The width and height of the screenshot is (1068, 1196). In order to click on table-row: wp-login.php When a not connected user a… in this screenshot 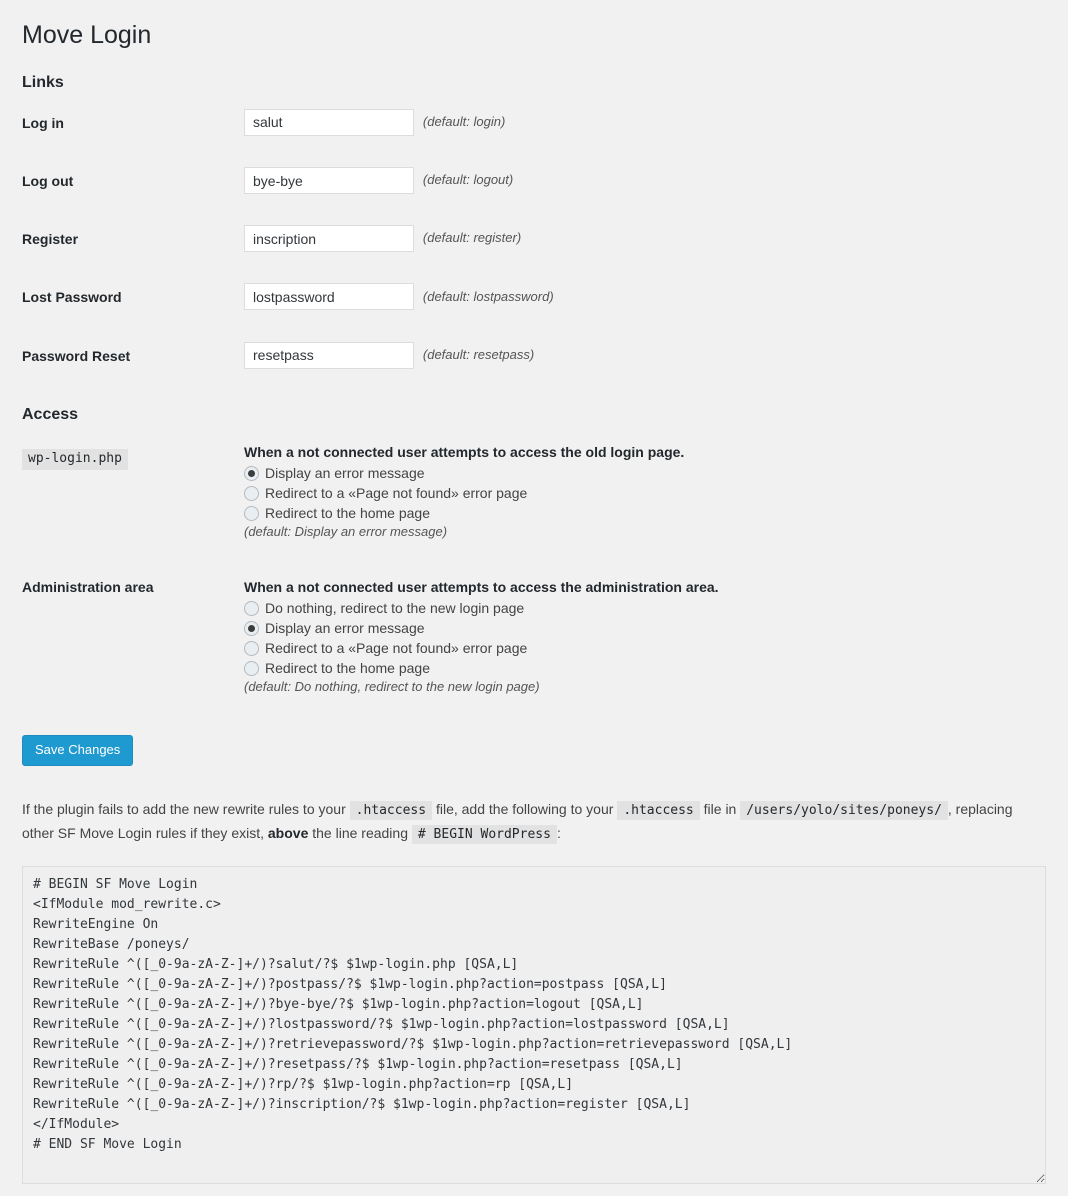, I will do `click(534, 492)`.